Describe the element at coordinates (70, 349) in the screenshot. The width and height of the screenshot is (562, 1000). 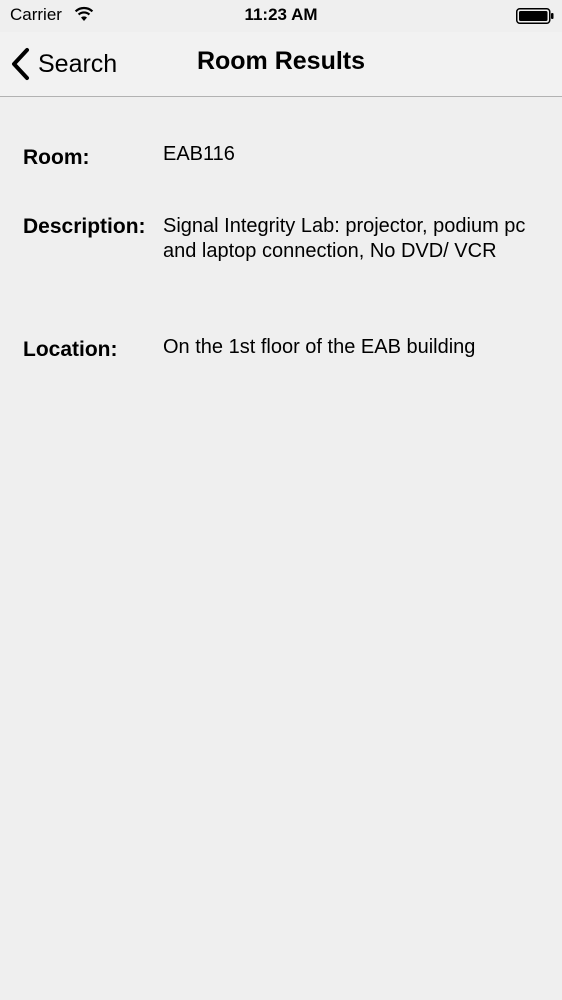
I see `location-label: Location:` at that location.